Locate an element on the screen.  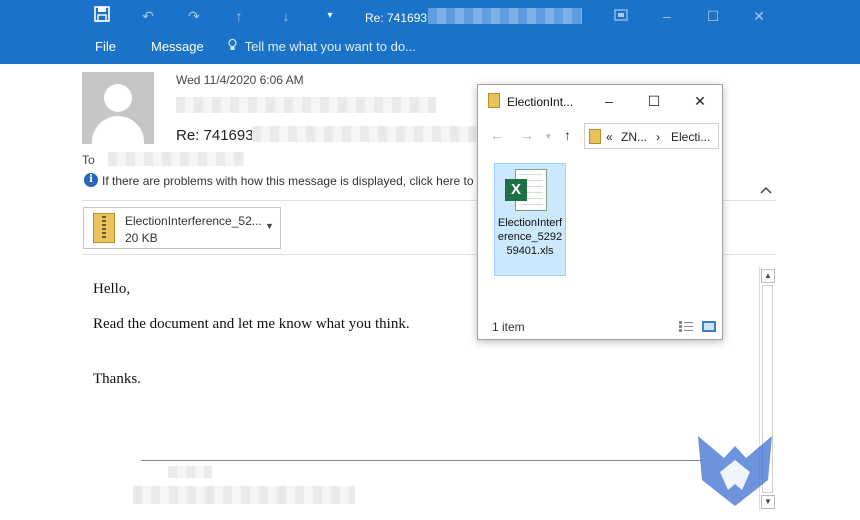
undo-icon: ↶ is located at coordinates (148, 16).